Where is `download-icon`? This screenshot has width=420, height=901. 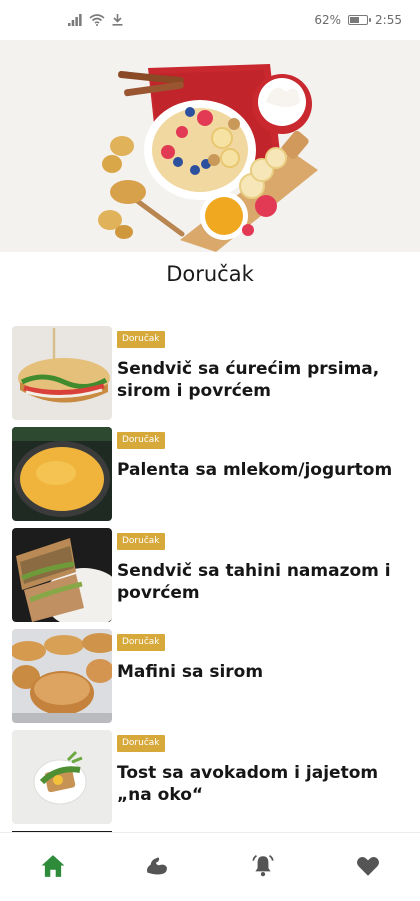 download-icon is located at coordinates (117, 20).